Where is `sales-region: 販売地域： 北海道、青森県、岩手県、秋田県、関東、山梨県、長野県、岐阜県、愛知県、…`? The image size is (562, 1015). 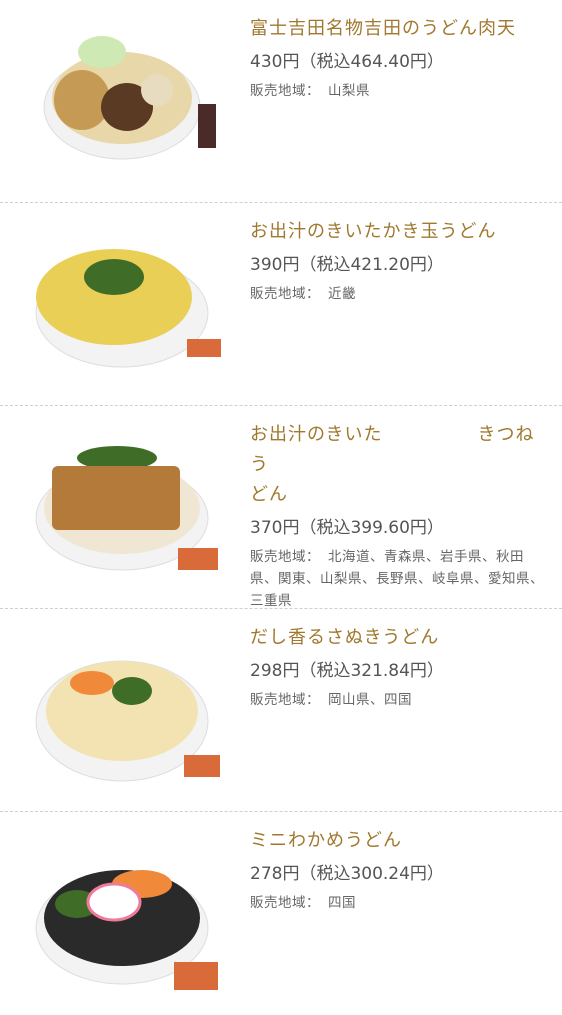
sales-region: 販売地域： 北海道、青森県、岩手県、秋田県、関東、山梨県、長野県、岐阜県、愛知県、… is located at coordinates (400, 579).